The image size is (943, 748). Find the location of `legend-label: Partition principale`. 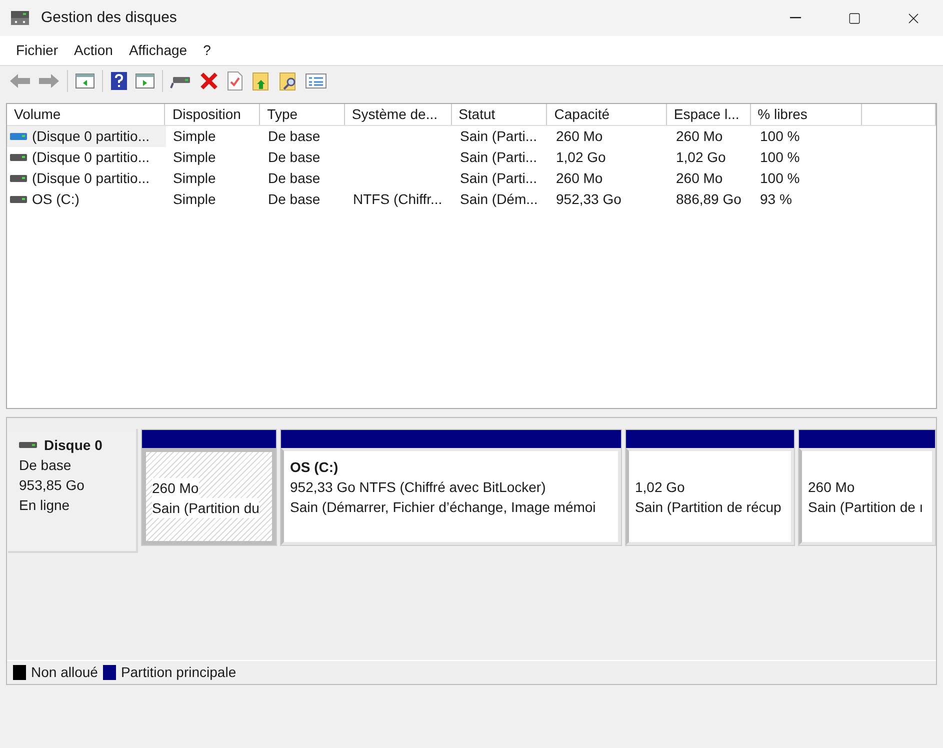

legend-label: Partition principale is located at coordinates (178, 672).